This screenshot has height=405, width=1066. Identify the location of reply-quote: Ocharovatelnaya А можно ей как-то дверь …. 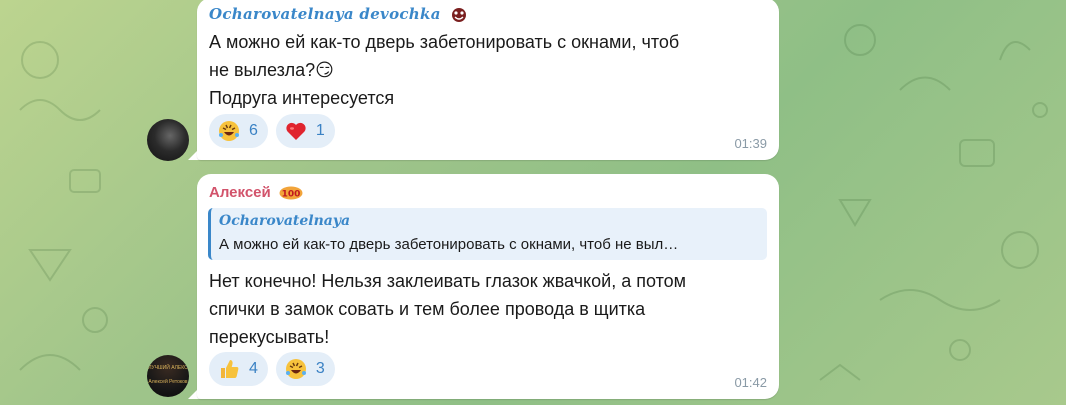
(487, 234).